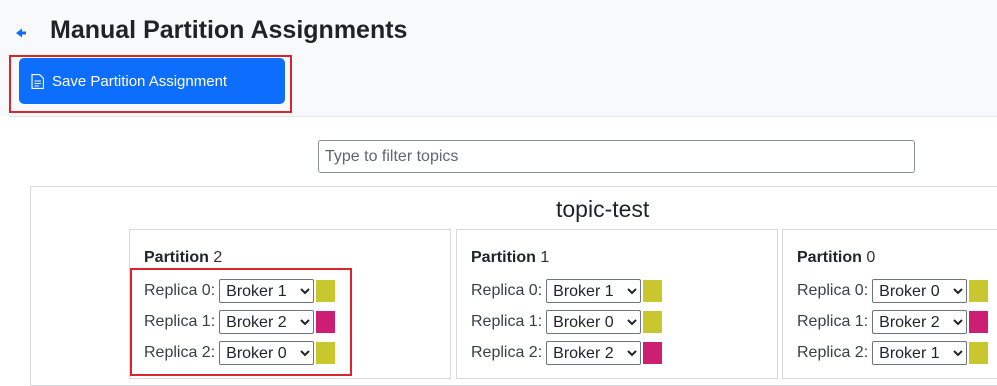  I want to click on partition-number: 2, so click(218, 257).